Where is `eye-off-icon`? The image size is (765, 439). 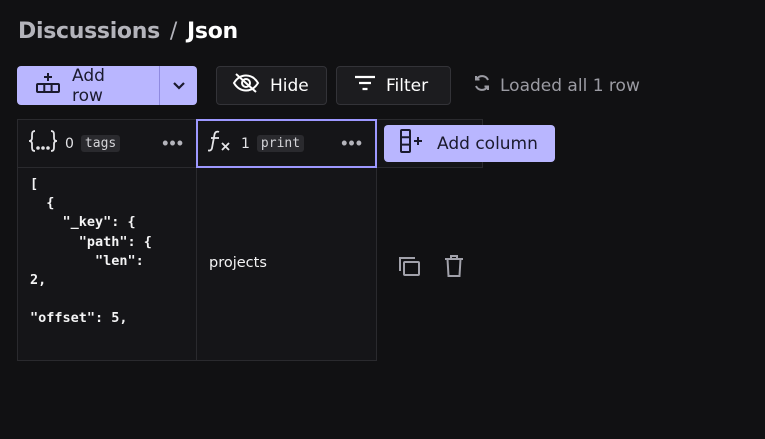
eye-off-icon is located at coordinates (246, 85).